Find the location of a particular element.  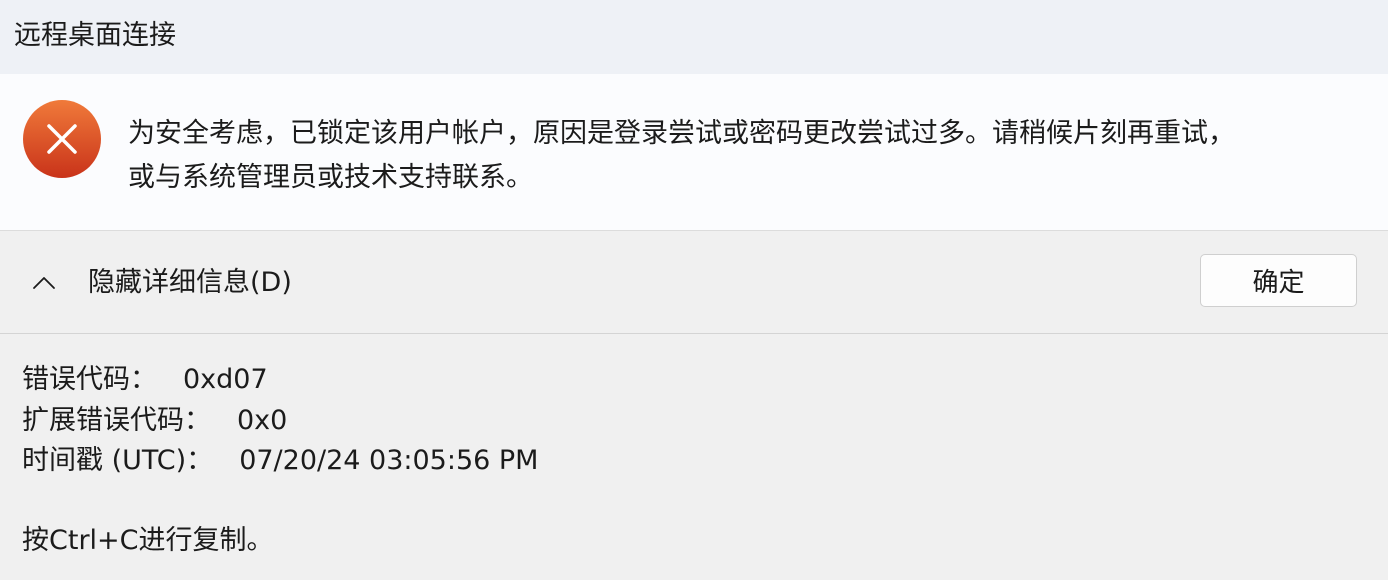

hide-details-label: 隐藏详细信息(D) is located at coordinates (190, 282).